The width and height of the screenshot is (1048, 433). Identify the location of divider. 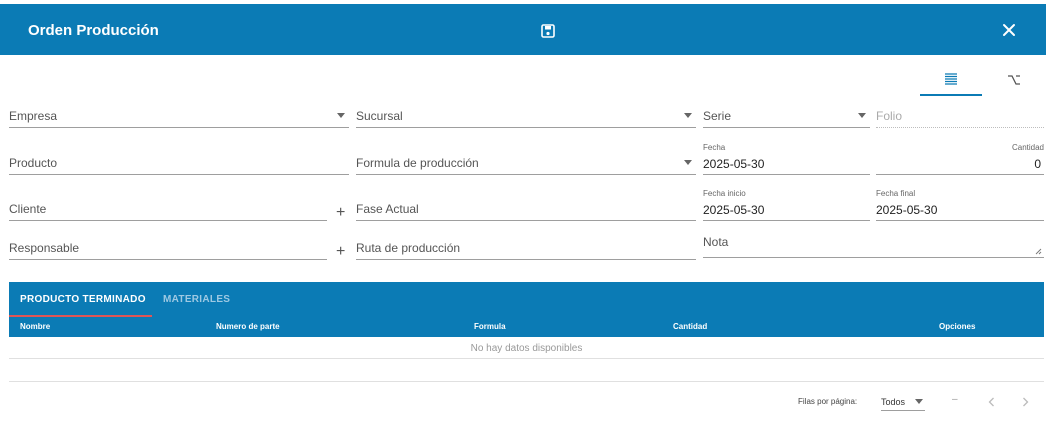
(526, 381).